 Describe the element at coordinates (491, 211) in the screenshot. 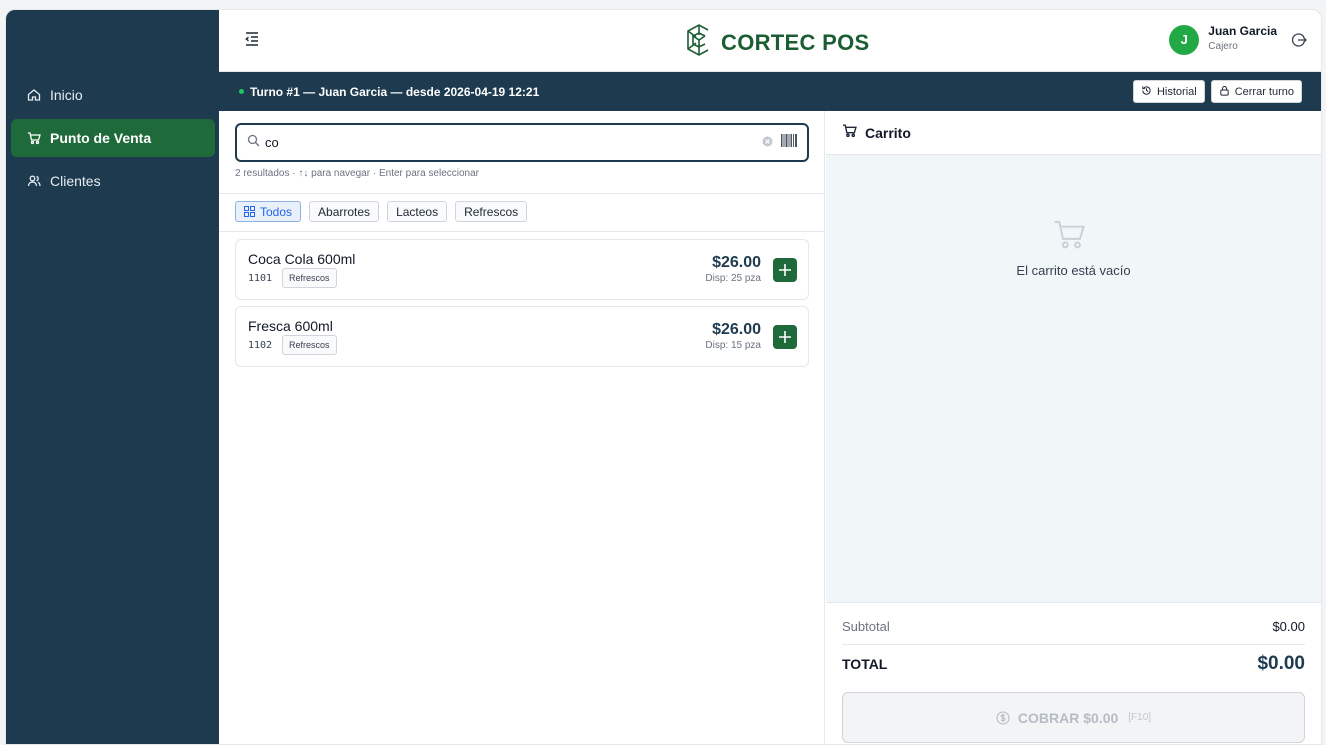

I see `filter-chip-refrescos: Refrescos` at that location.